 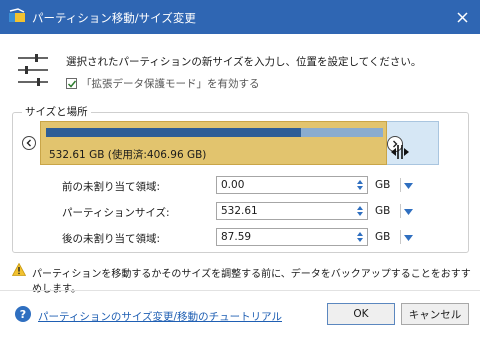 I want to click on before-unallocated-input, so click(x=282, y=185).